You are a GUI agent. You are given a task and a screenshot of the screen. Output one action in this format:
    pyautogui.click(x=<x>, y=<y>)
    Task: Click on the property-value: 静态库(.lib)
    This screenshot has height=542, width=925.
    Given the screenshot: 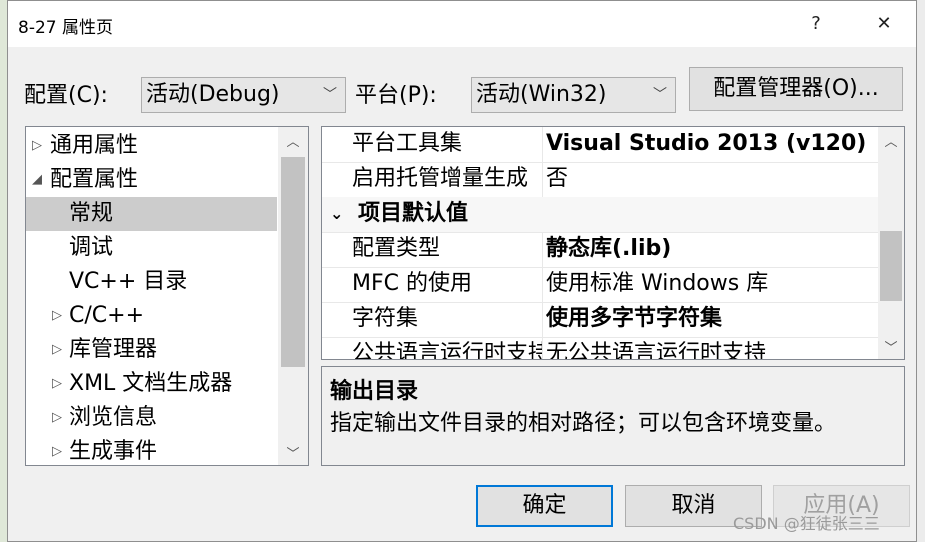 What is the action you would take?
    pyautogui.click(x=609, y=248)
    